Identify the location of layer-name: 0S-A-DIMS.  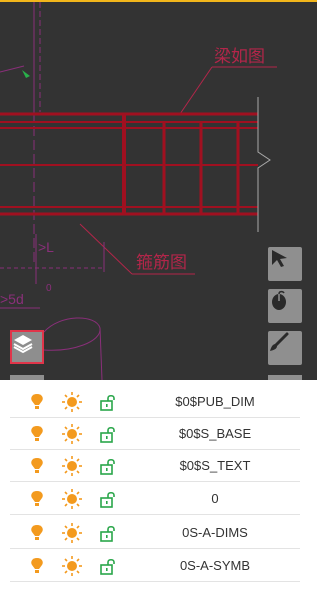
(215, 532).